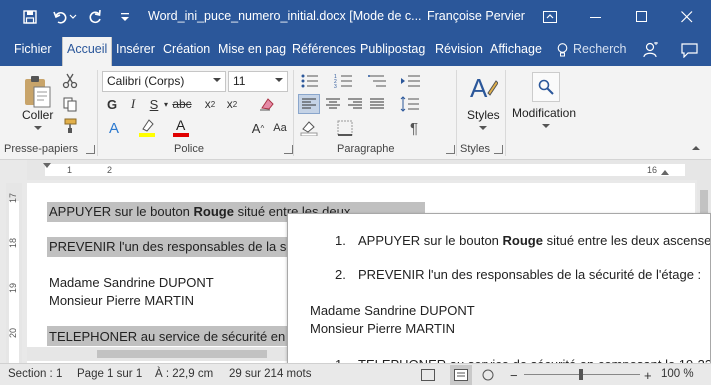  I want to click on zoom-slider-thumb, so click(581, 374).